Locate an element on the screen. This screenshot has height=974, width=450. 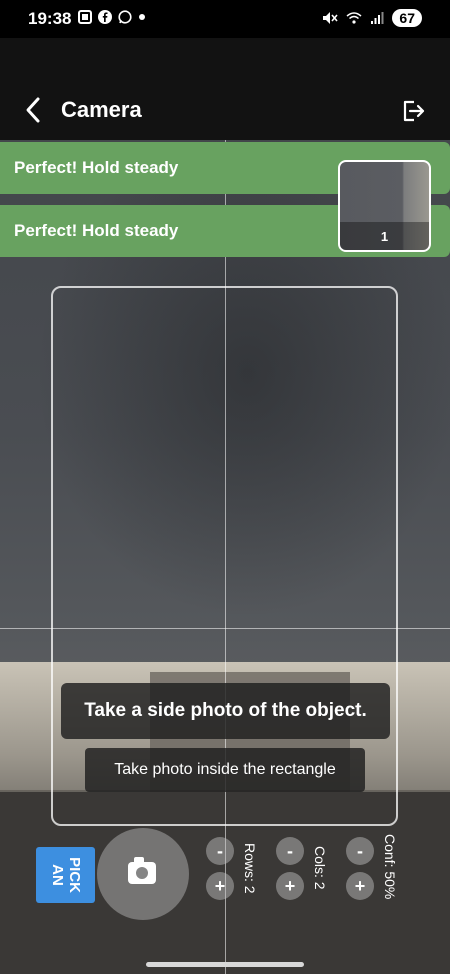
cols-label: Cols: 2 is located at coordinates (320, 868).